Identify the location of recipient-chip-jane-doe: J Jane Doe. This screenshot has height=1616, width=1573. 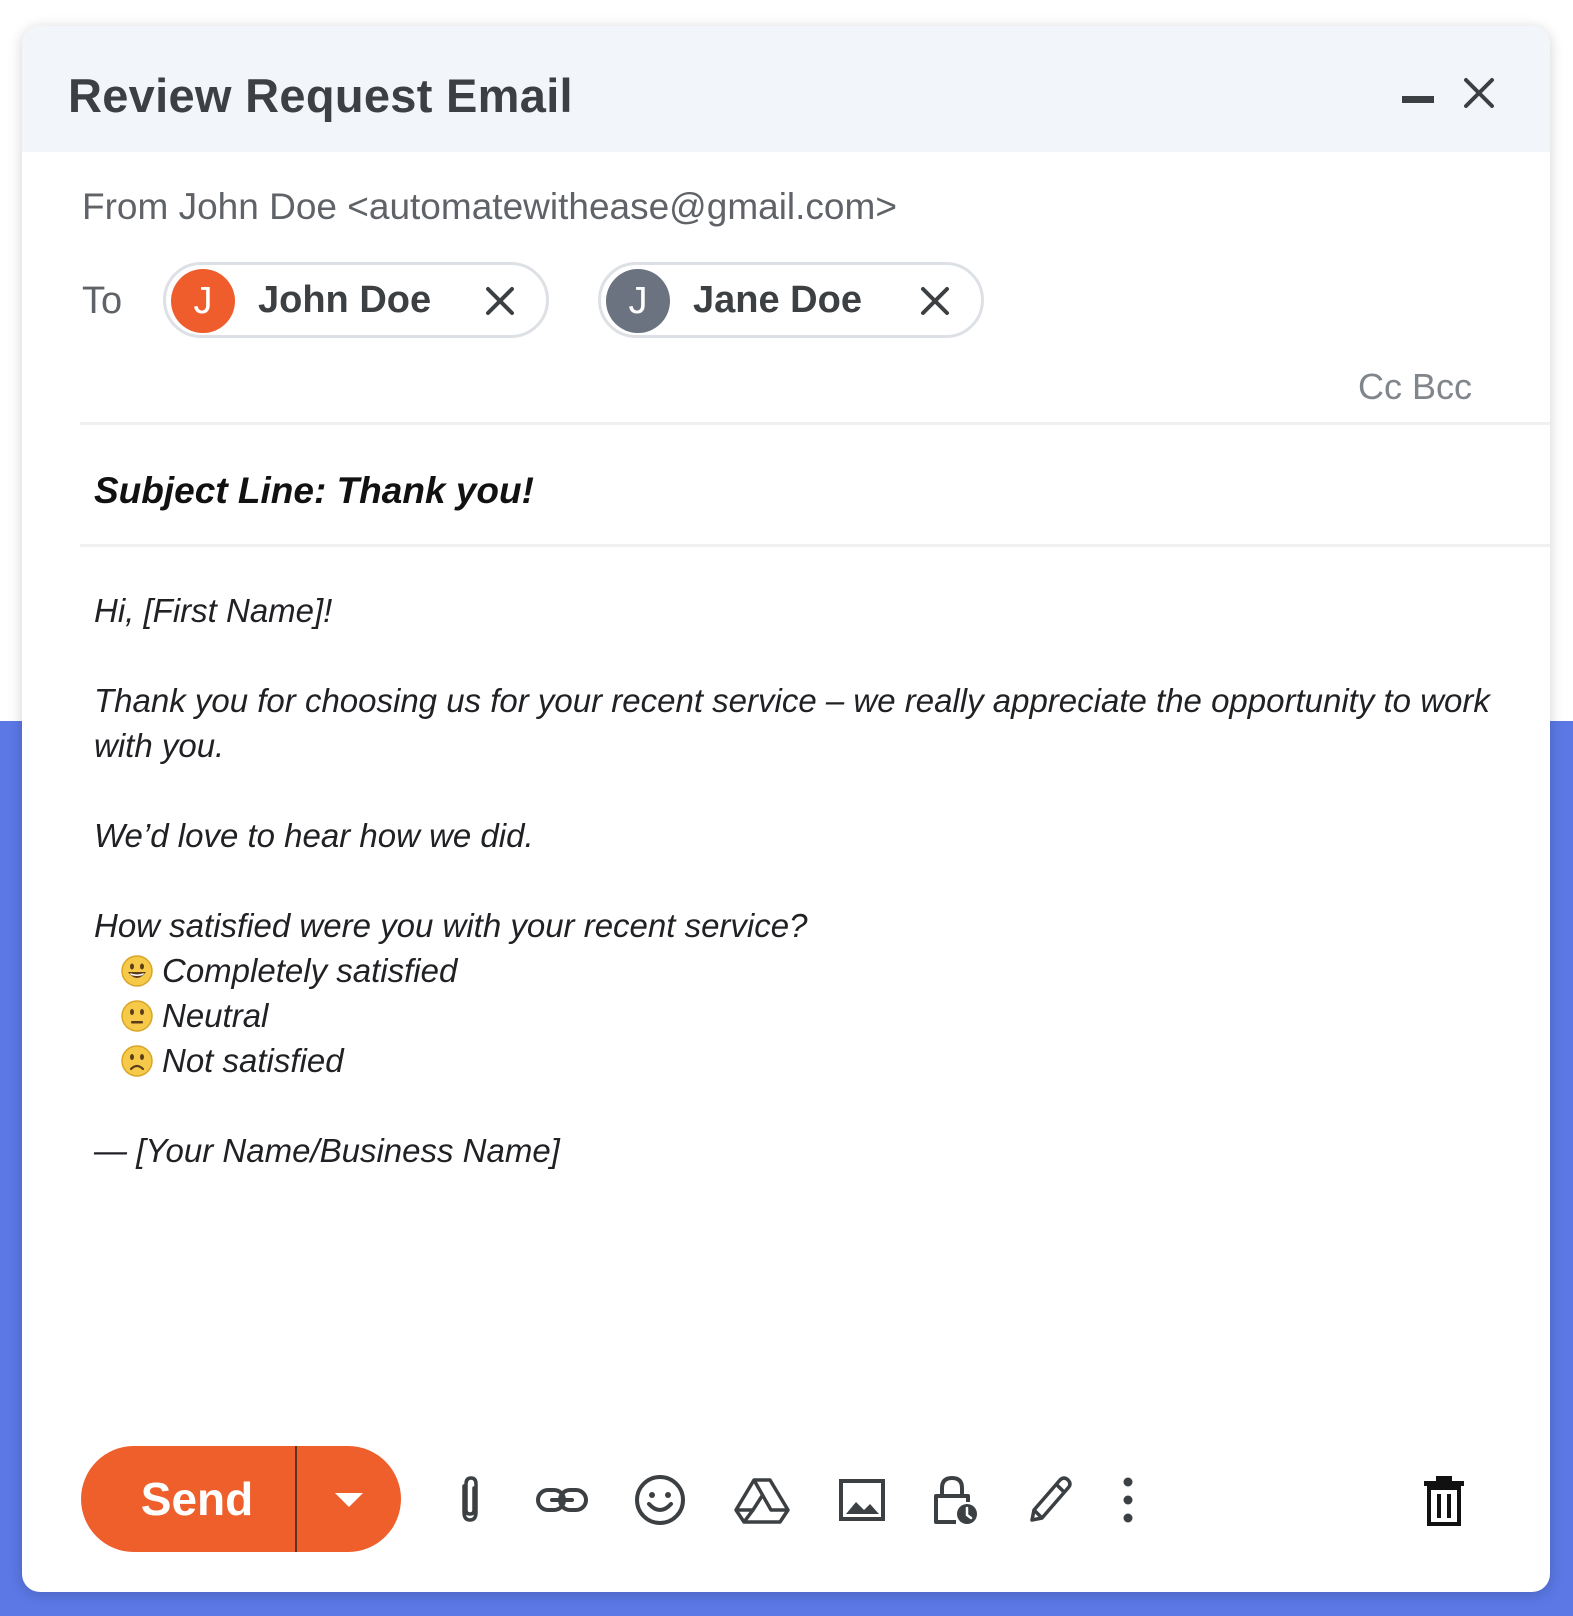
(791, 300).